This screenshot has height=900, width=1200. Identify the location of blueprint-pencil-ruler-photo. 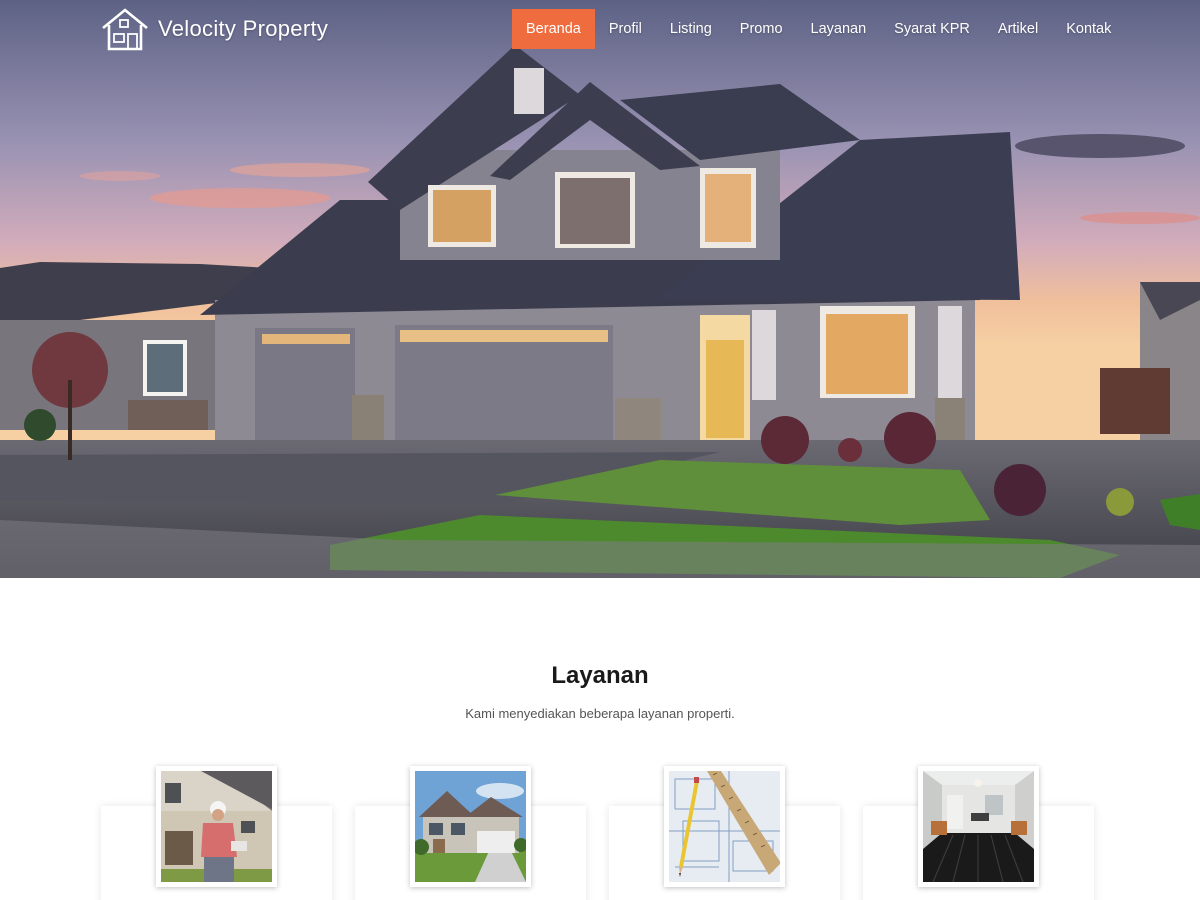
(724, 826).